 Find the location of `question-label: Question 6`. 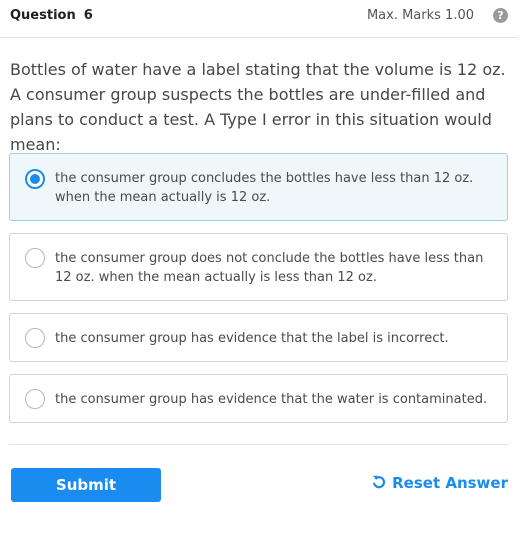

question-label: Question 6 is located at coordinates (51, 16).